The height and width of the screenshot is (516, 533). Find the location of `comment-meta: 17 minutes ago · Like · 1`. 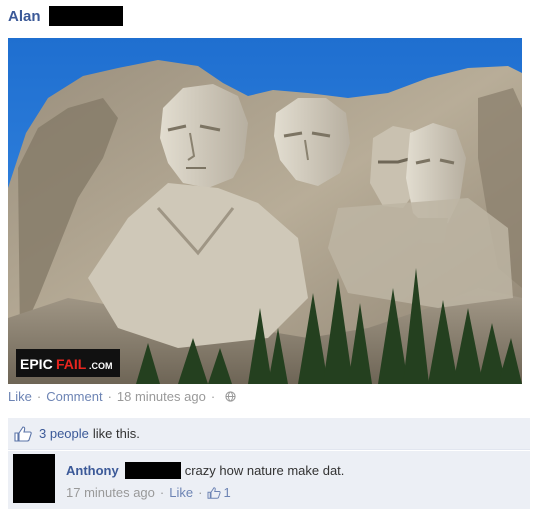

comment-meta: 17 minutes ago · Like · 1 is located at coordinates (148, 492).